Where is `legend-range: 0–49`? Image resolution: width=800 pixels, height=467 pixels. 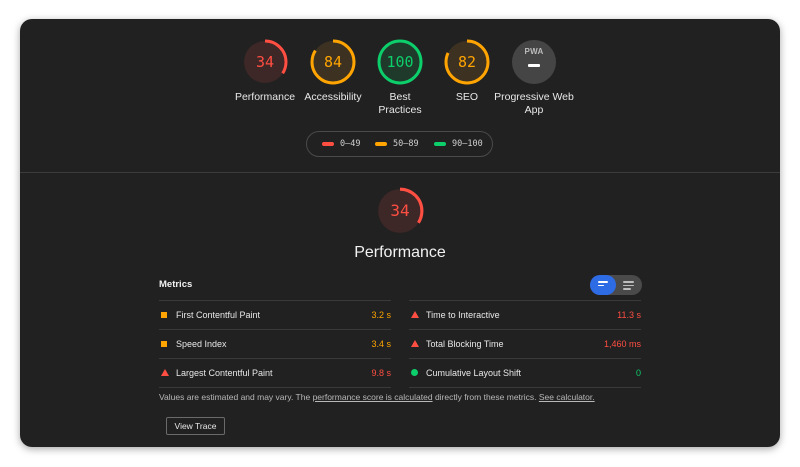
legend-range: 0–49 is located at coordinates (350, 144).